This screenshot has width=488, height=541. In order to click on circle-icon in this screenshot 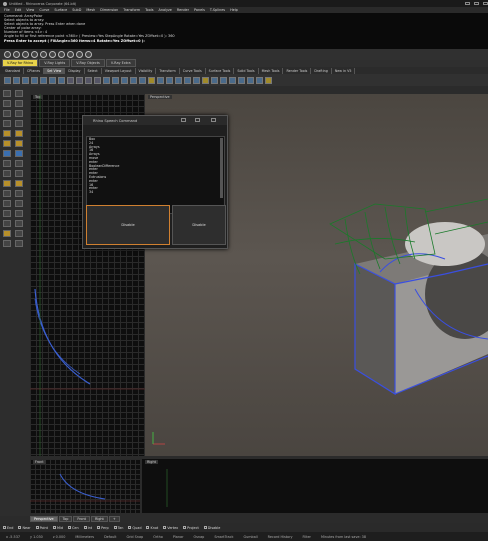, I will do `click(7, 113)`.